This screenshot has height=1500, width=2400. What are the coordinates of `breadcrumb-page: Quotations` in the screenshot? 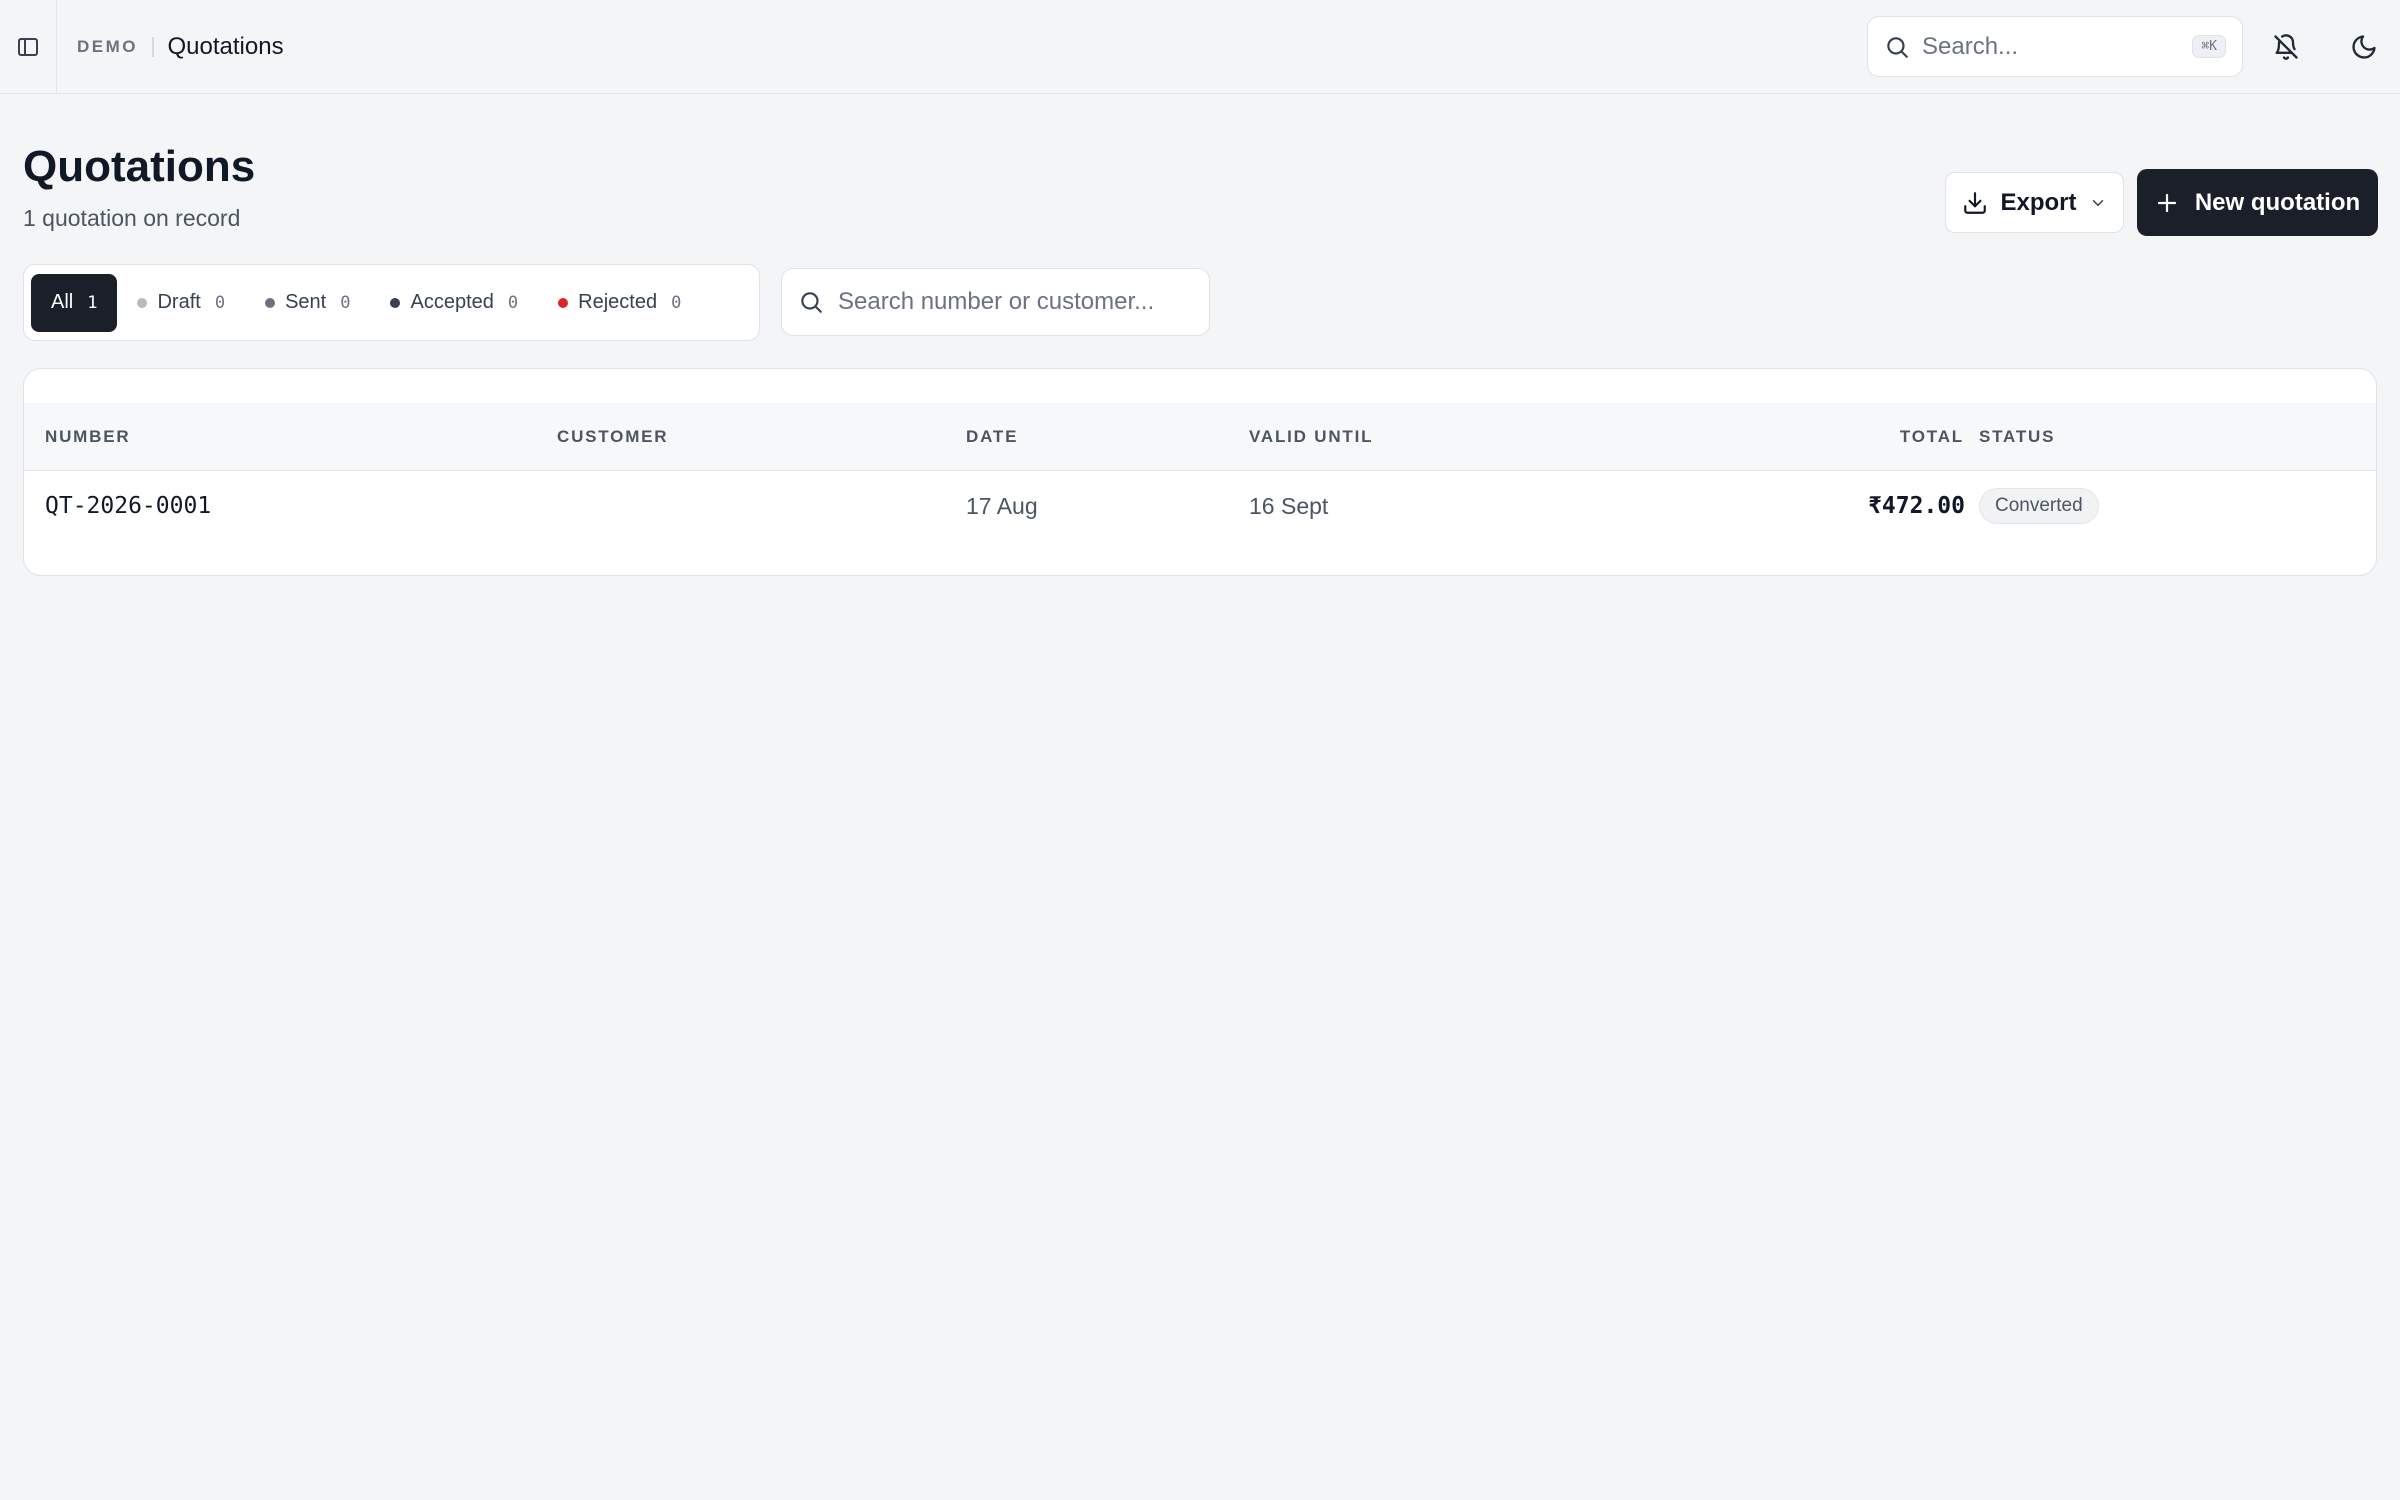 It's located at (225, 46).